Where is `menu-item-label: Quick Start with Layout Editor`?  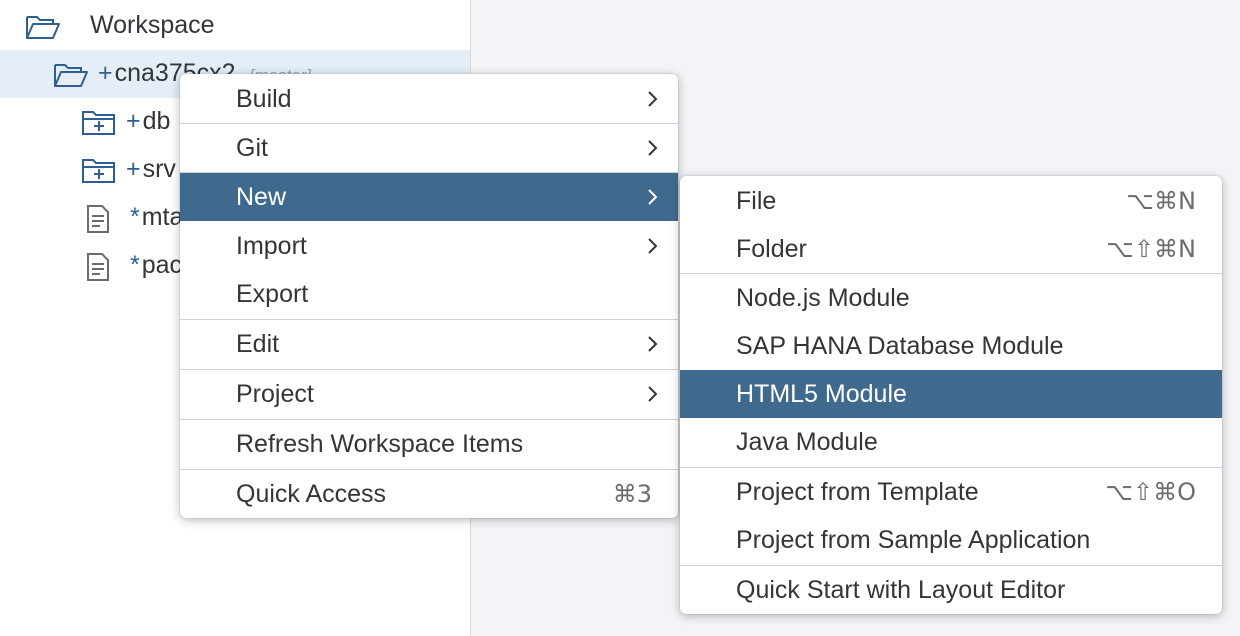 menu-item-label: Quick Start with Layout Editor is located at coordinates (901, 590).